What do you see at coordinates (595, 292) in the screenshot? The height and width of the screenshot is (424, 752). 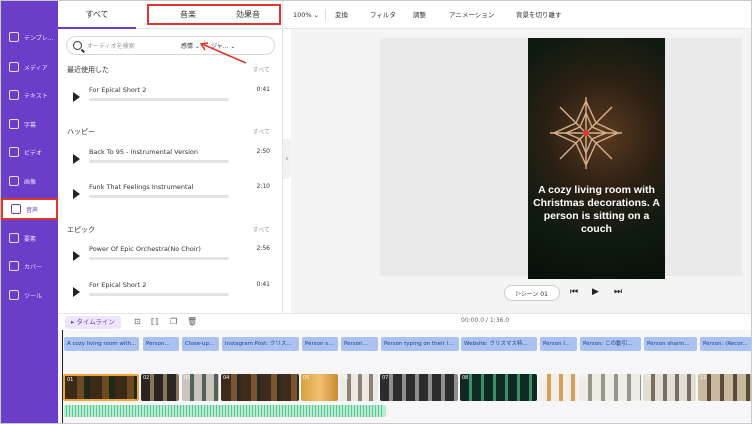 I see `play-icon: ▶` at bounding box center [595, 292].